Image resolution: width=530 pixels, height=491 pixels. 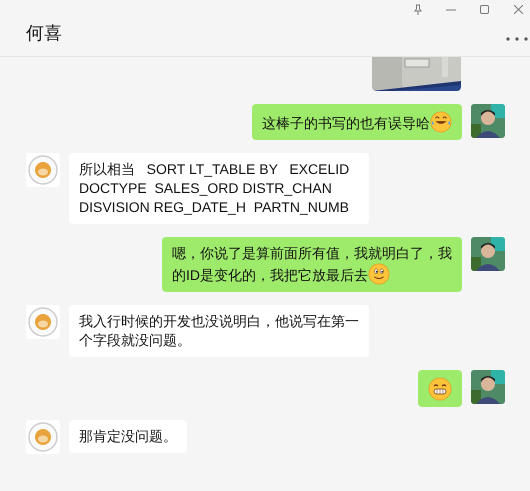 What do you see at coordinates (440, 388) in the screenshot?
I see `message-bubble` at bounding box center [440, 388].